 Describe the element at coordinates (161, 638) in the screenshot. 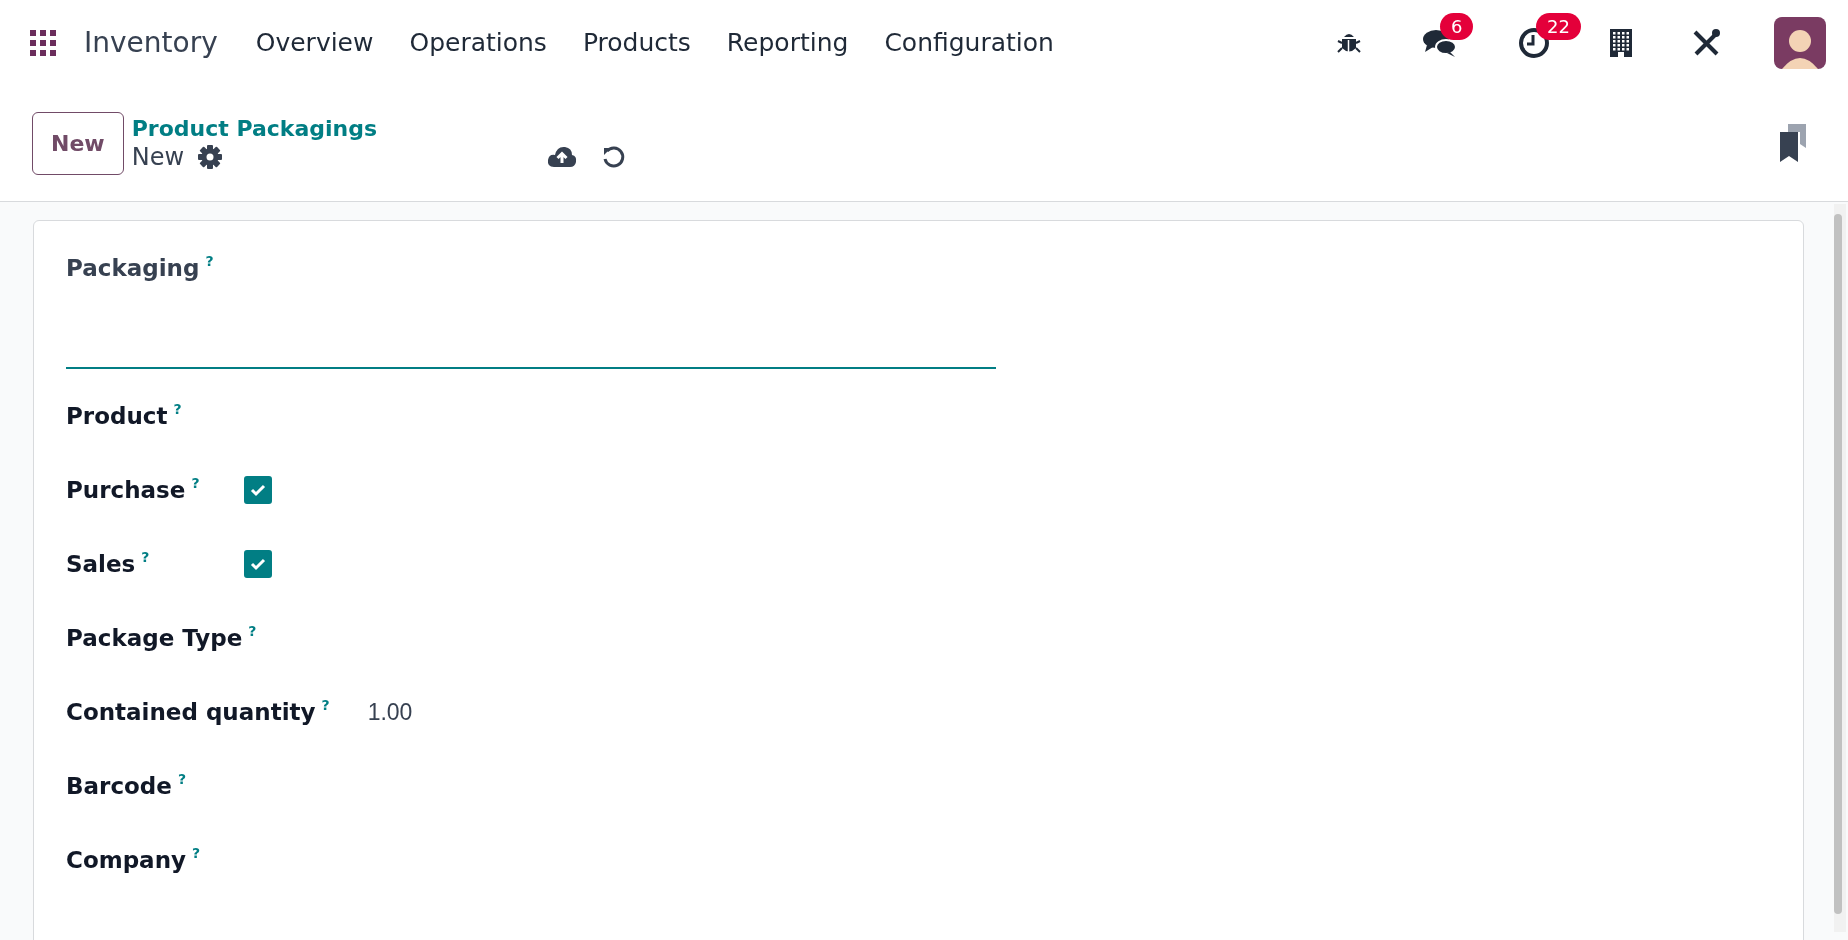

I see `field-label: Package Type ?` at that location.